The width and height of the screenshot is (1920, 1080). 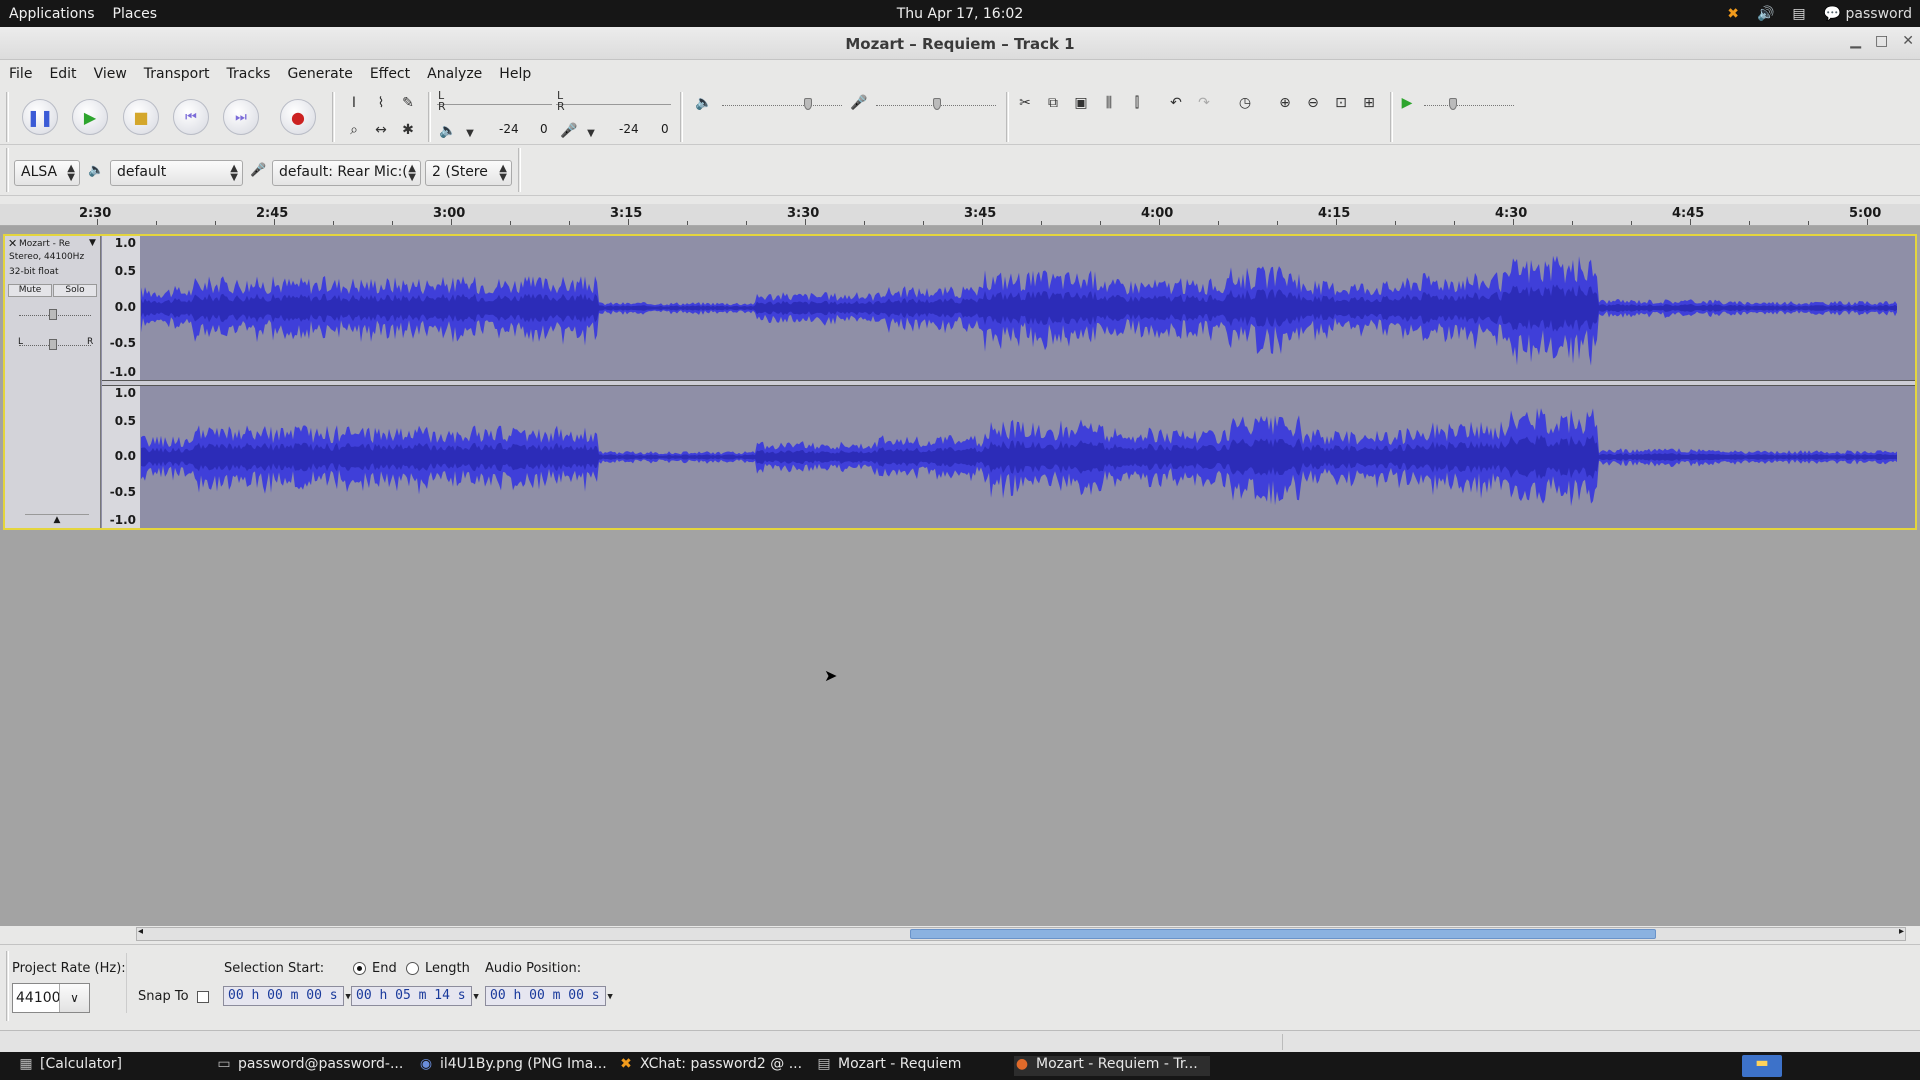 I want to click on scroll-left-icon: ◂, so click(x=140, y=931).